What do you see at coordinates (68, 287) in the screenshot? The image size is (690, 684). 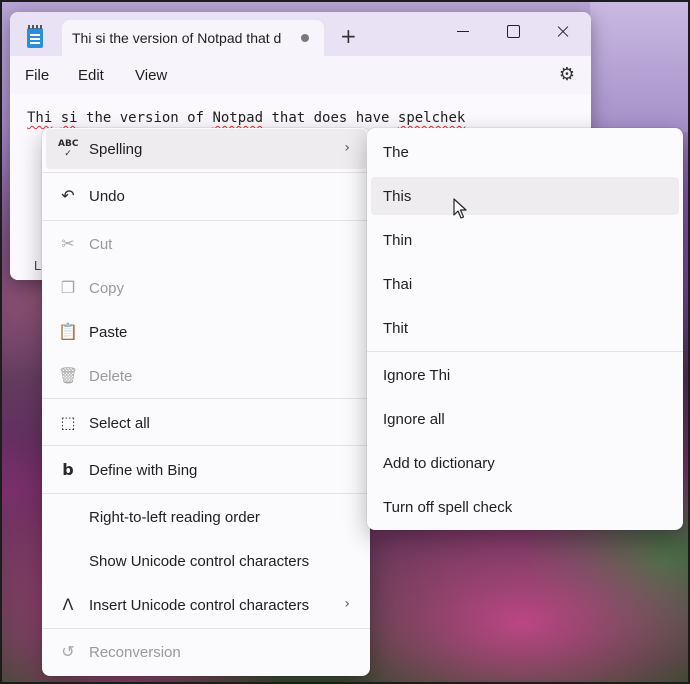 I see `copy-icon: ❐` at bounding box center [68, 287].